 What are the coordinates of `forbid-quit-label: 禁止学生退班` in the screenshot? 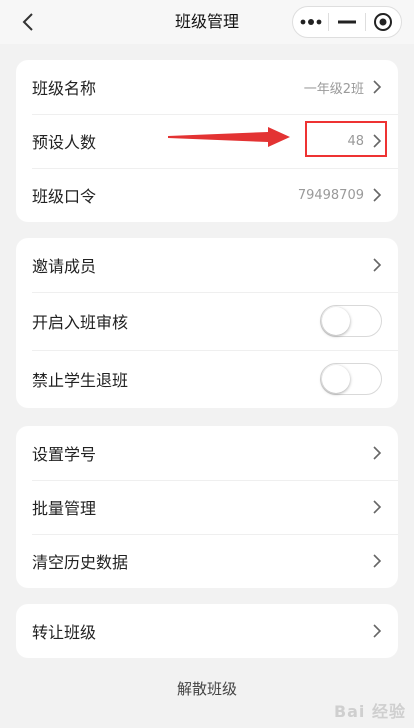 It's located at (80, 380).